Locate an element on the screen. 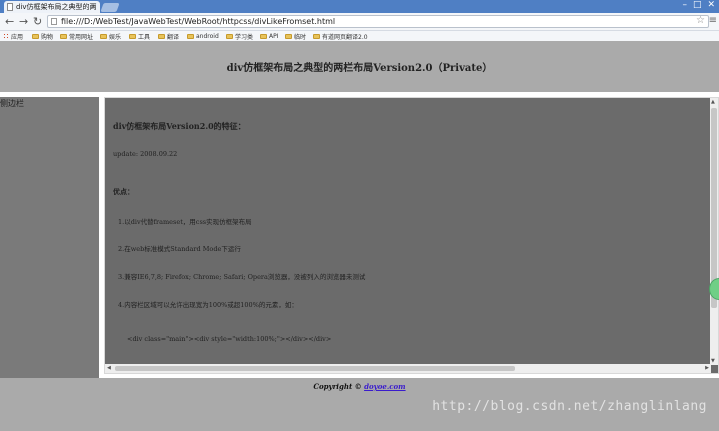 Image resolution: width=719 pixels, height=431 pixels. bookmark-folder: 有道网页翻译2.0 is located at coordinates (340, 36).